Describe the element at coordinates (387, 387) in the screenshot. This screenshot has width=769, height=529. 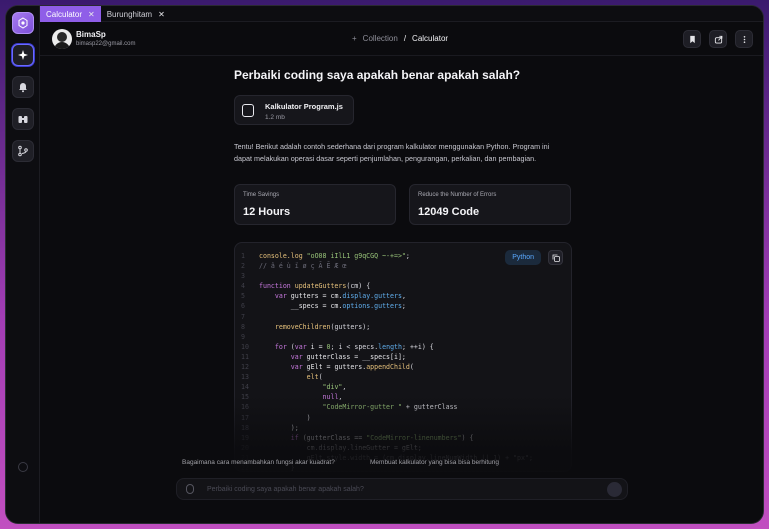
I see `code-line: 14 "div",` at that location.